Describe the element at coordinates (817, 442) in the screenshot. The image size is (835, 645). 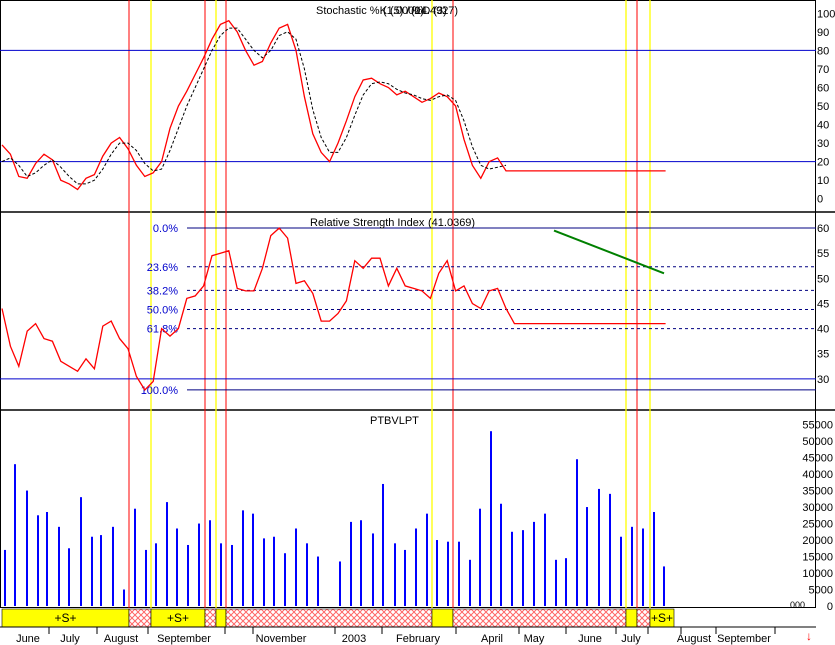
I see `volume-tick-label: 50000` at that location.